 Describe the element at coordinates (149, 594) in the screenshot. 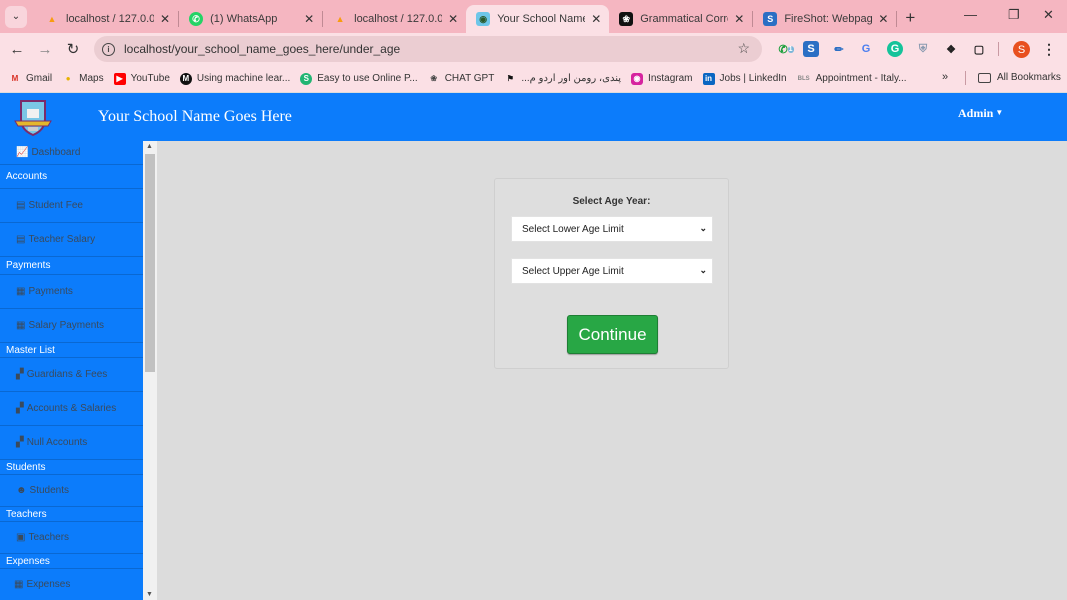

I see `scroll-down-arrow-icon: ▼` at that location.